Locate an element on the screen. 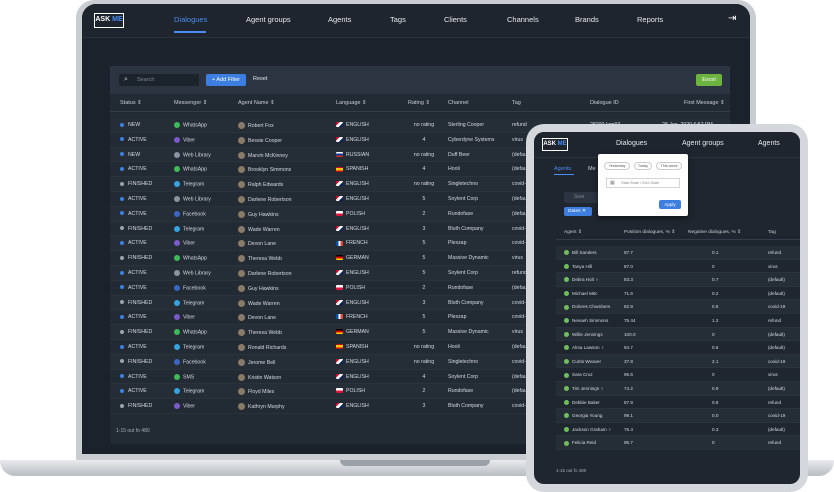  nav-clients: Clients is located at coordinates (455, 19).